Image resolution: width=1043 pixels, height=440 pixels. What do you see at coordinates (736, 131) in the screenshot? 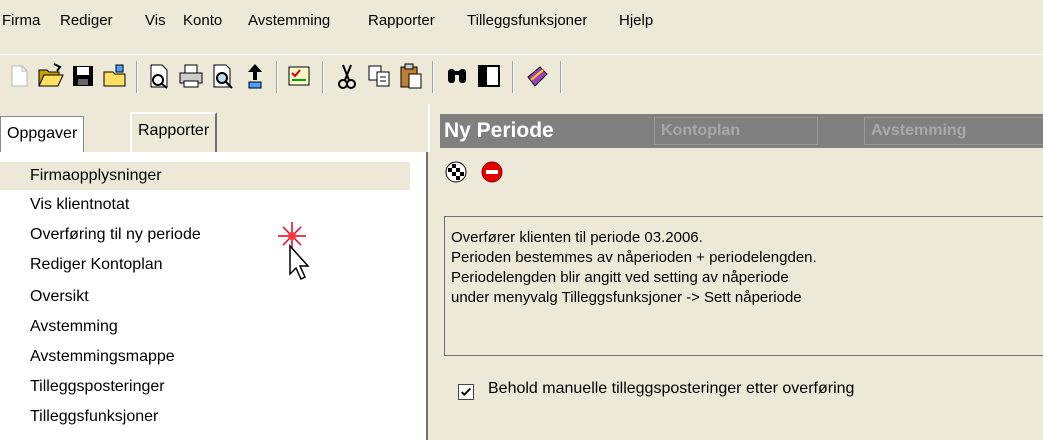
I see `header-kontoplan: Kontoplan` at bounding box center [736, 131].